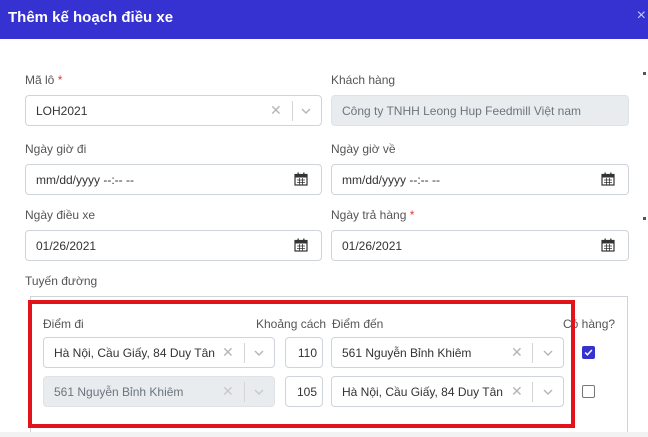 The width and height of the screenshot is (648, 437). What do you see at coordinates (369, 215) in the screenshot?
I see `delivery-date-label-text: Ngày trả hàng` at bounding box center [369, 215].